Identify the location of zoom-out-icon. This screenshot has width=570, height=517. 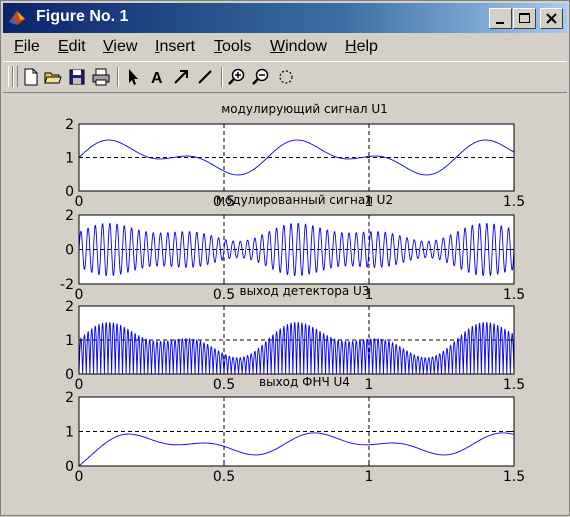
(261, 77).